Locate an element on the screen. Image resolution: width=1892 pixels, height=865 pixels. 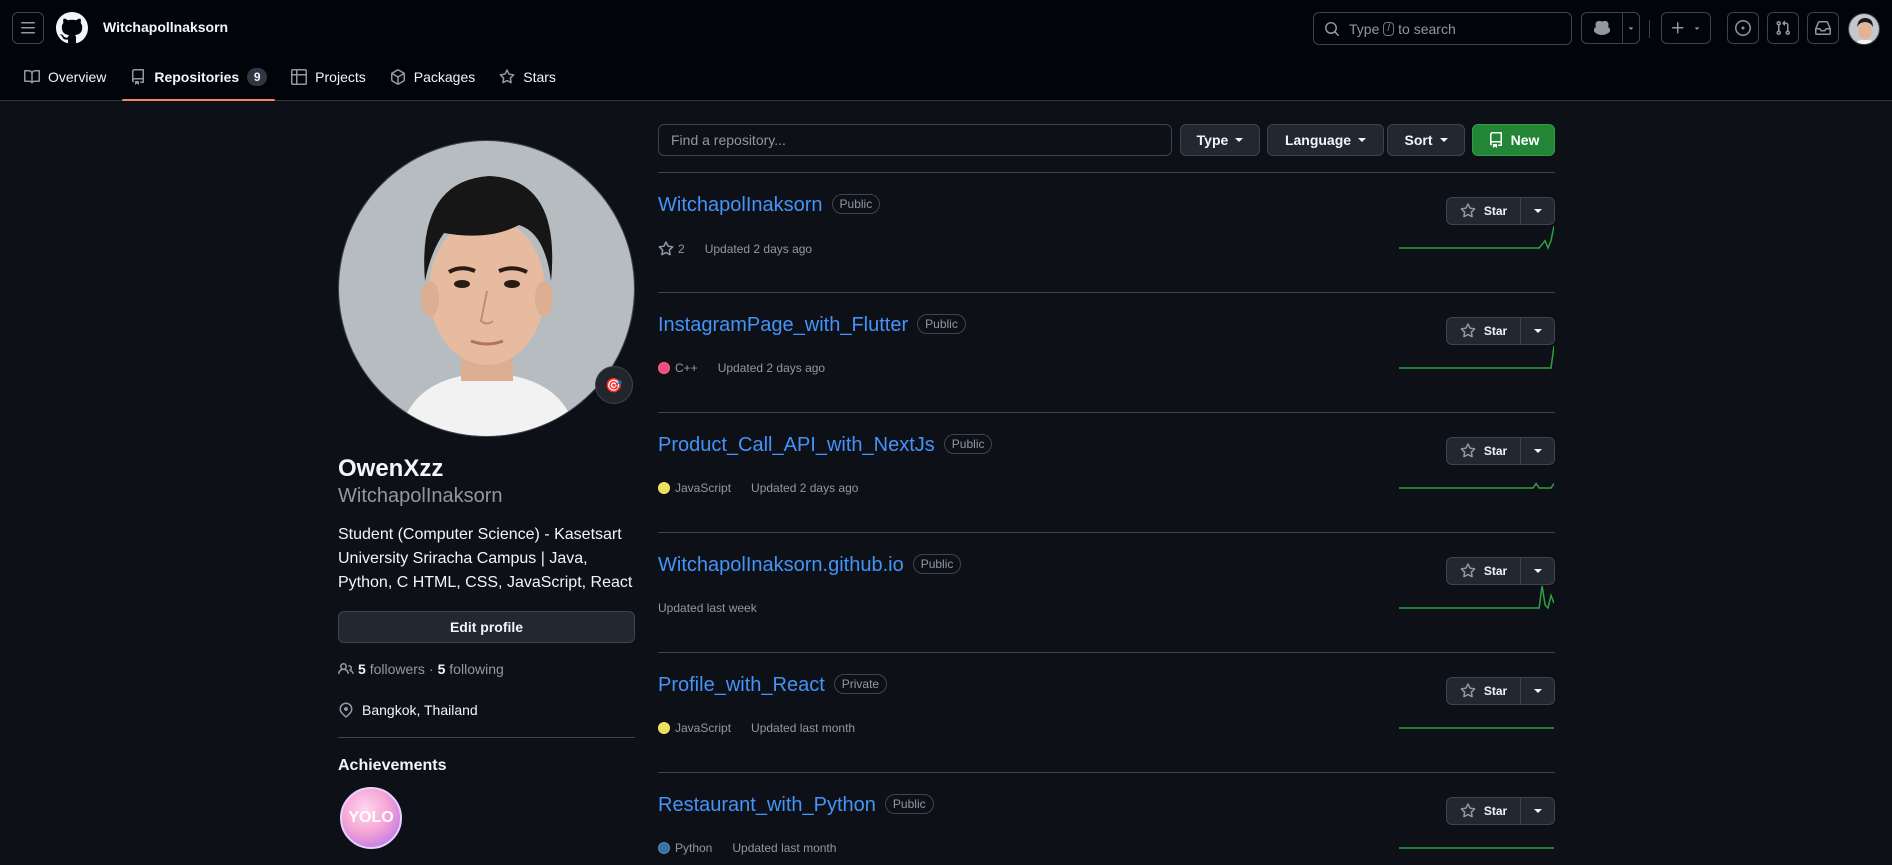
repo-stargazers-link: 2 is located at coordinates (671, 249).